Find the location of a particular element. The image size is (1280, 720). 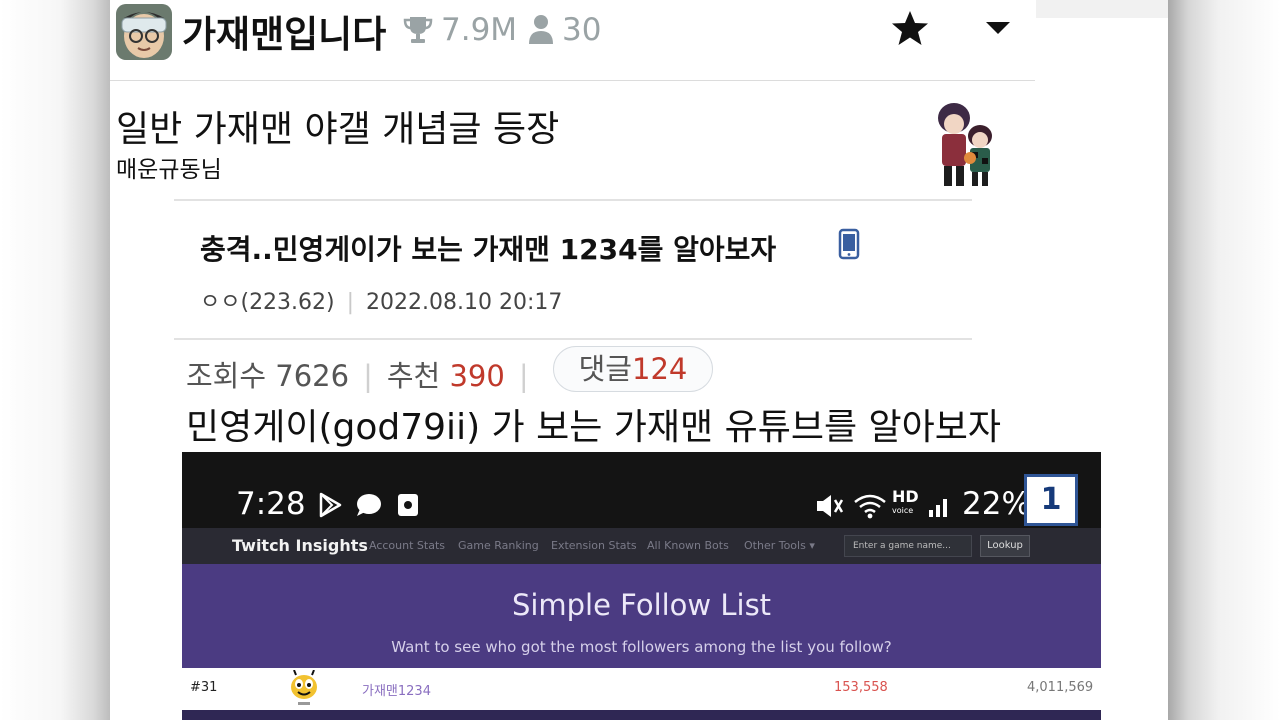

media-icon is located at coordinates (408, 505).